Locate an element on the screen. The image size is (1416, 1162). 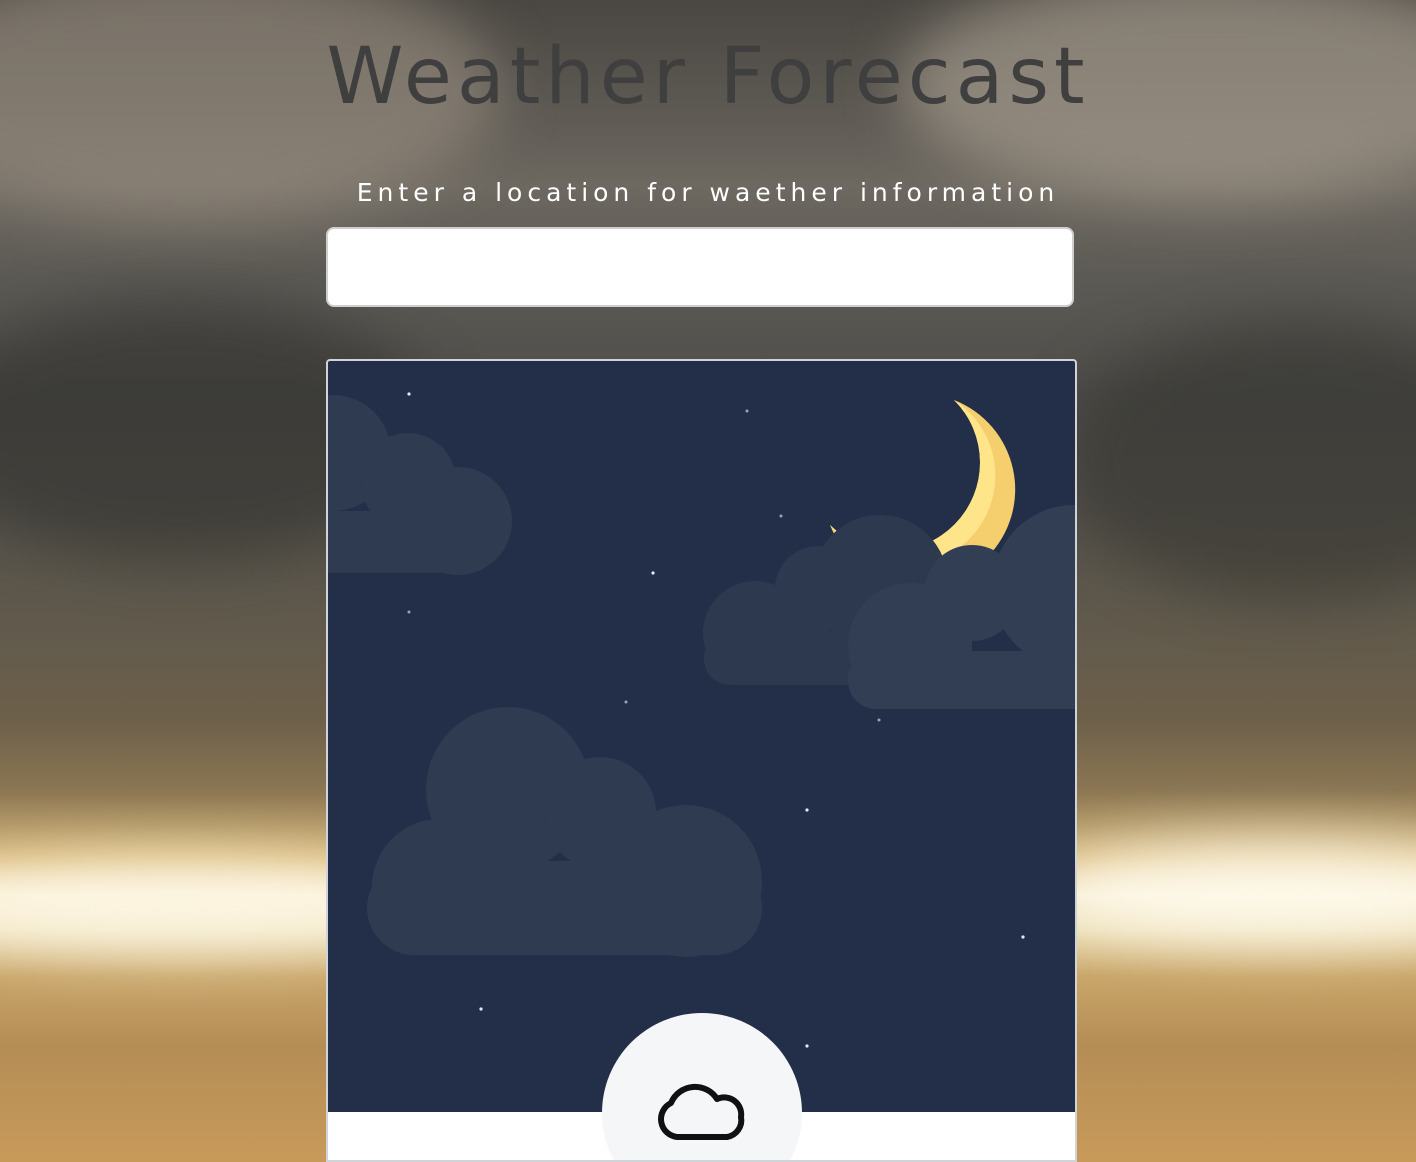
cloud-icon is located at coordinates (701, 1111).